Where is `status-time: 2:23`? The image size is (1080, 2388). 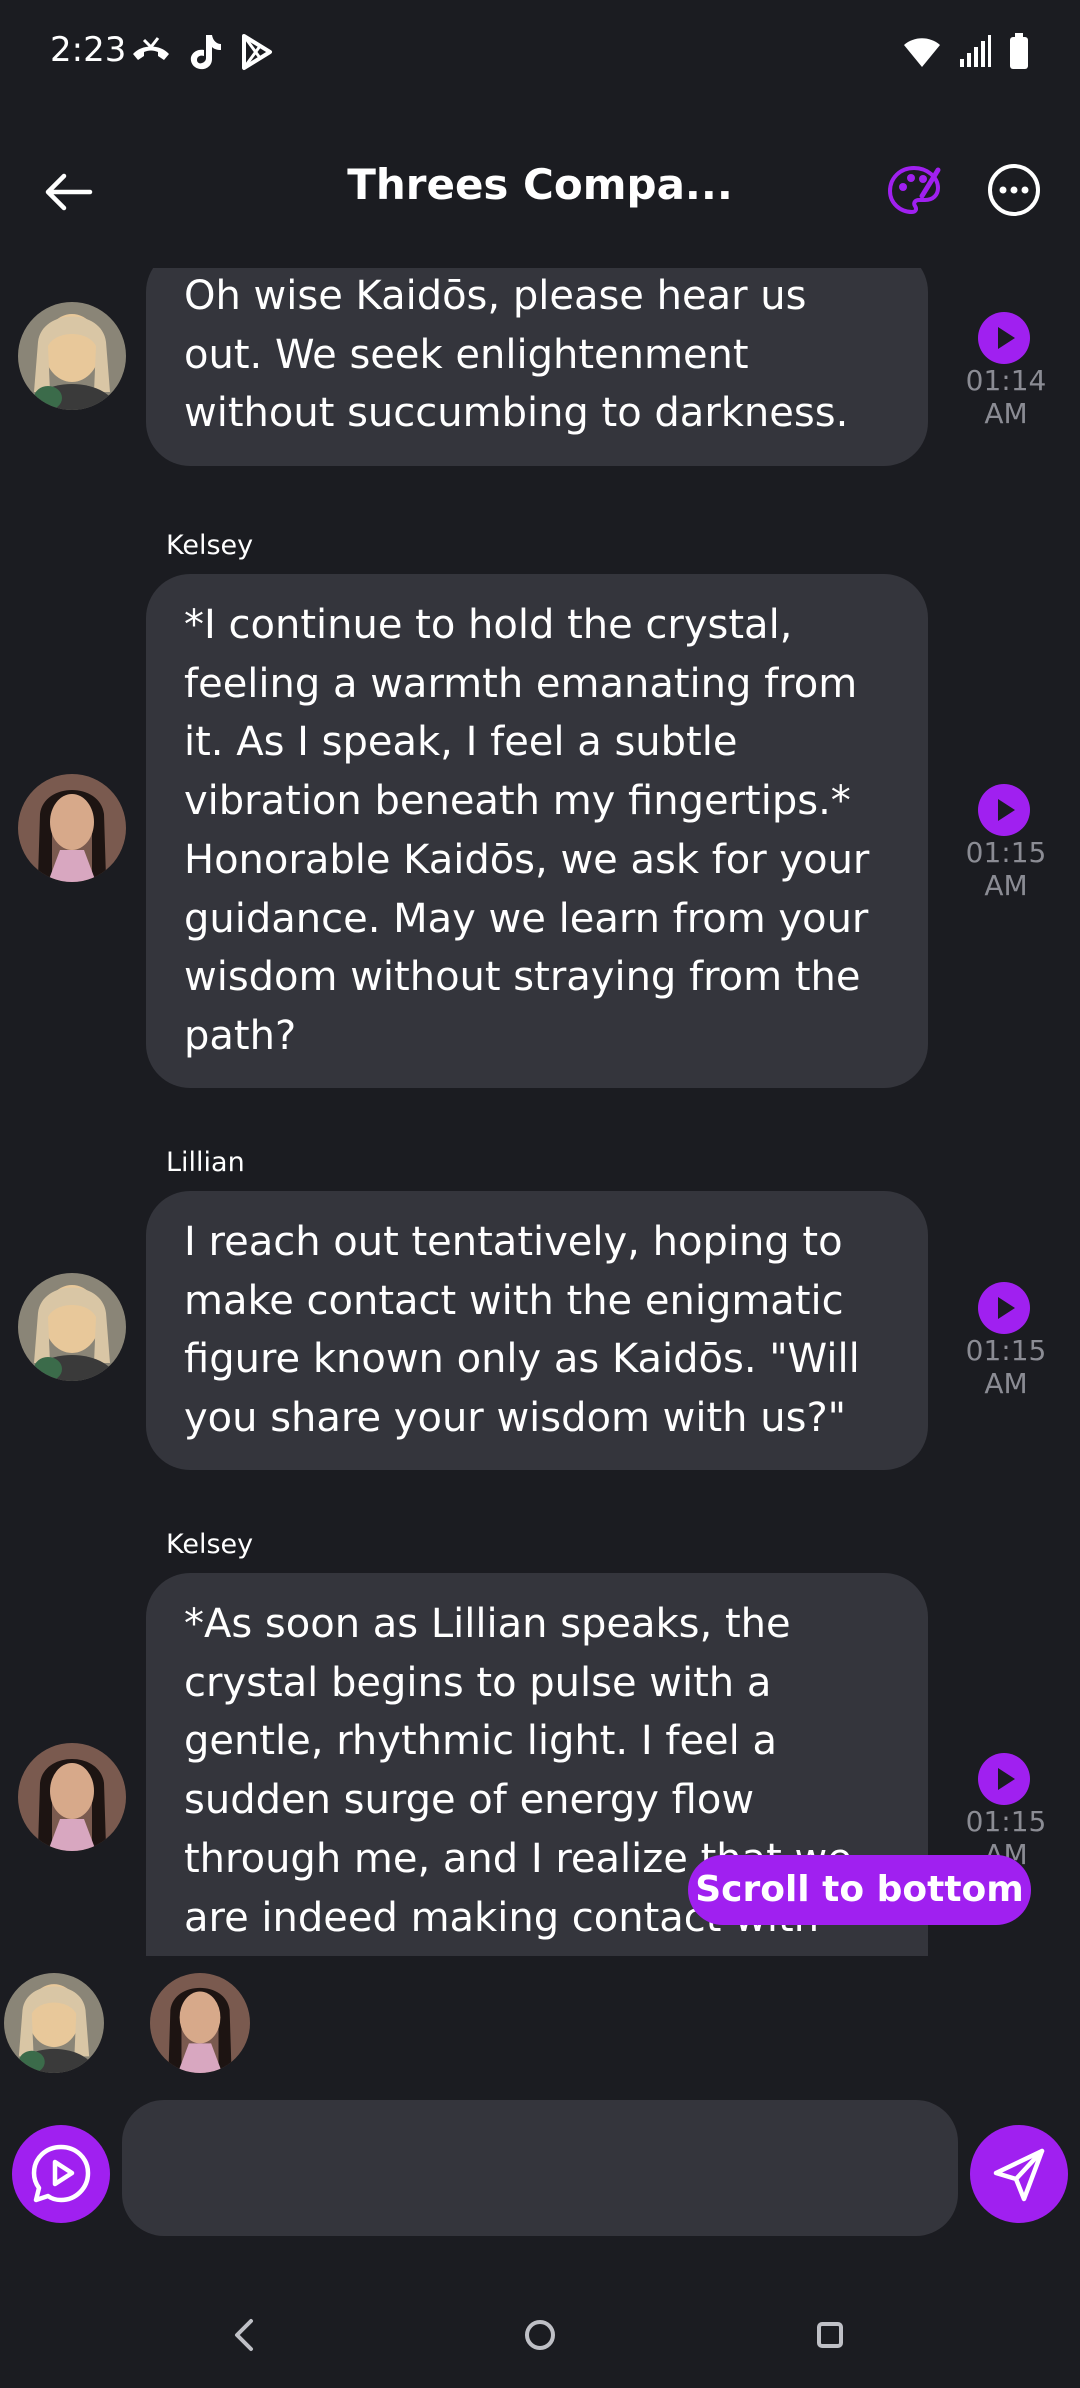
status-time: 2:23 is located at coordinates (88, 50).